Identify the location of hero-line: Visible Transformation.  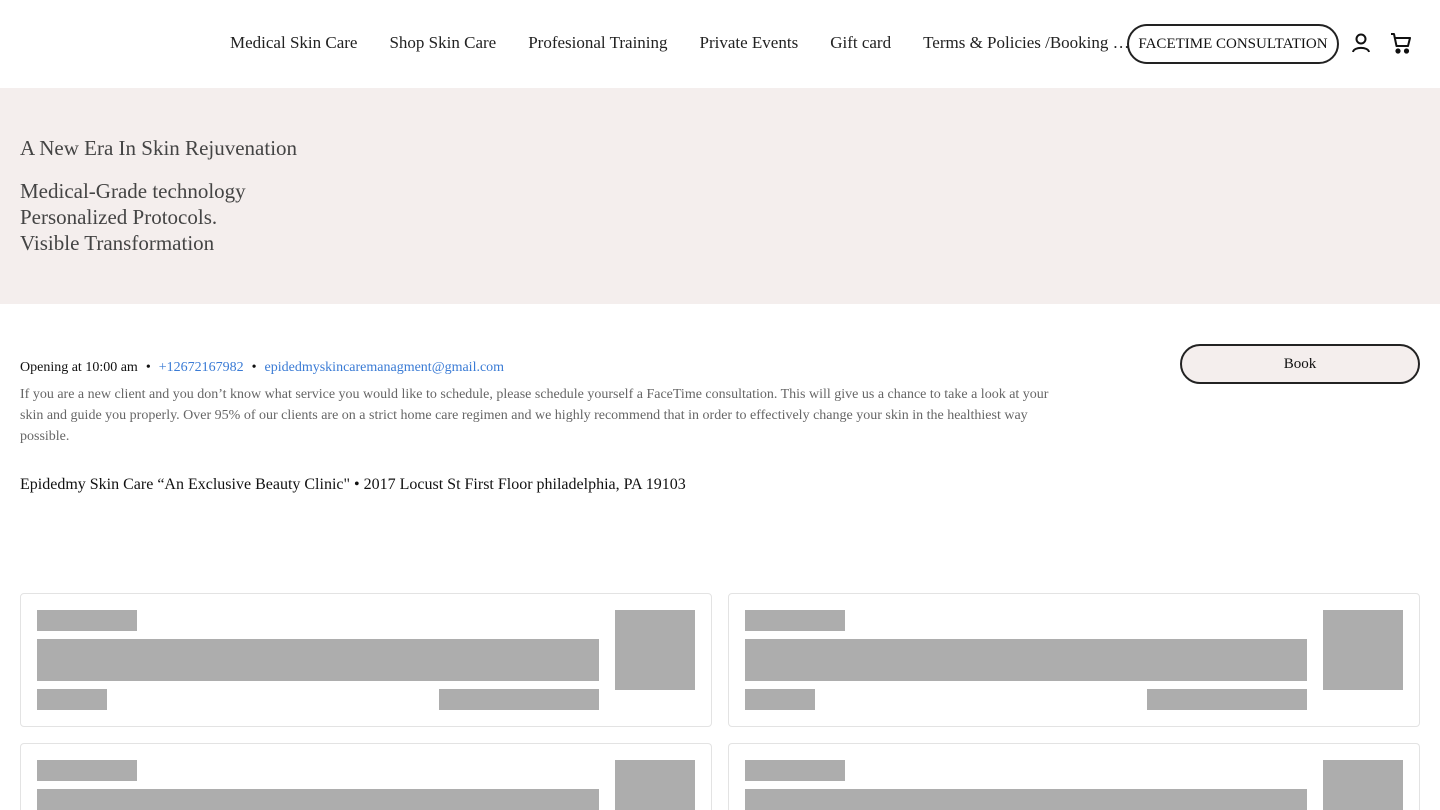
(117, 243).